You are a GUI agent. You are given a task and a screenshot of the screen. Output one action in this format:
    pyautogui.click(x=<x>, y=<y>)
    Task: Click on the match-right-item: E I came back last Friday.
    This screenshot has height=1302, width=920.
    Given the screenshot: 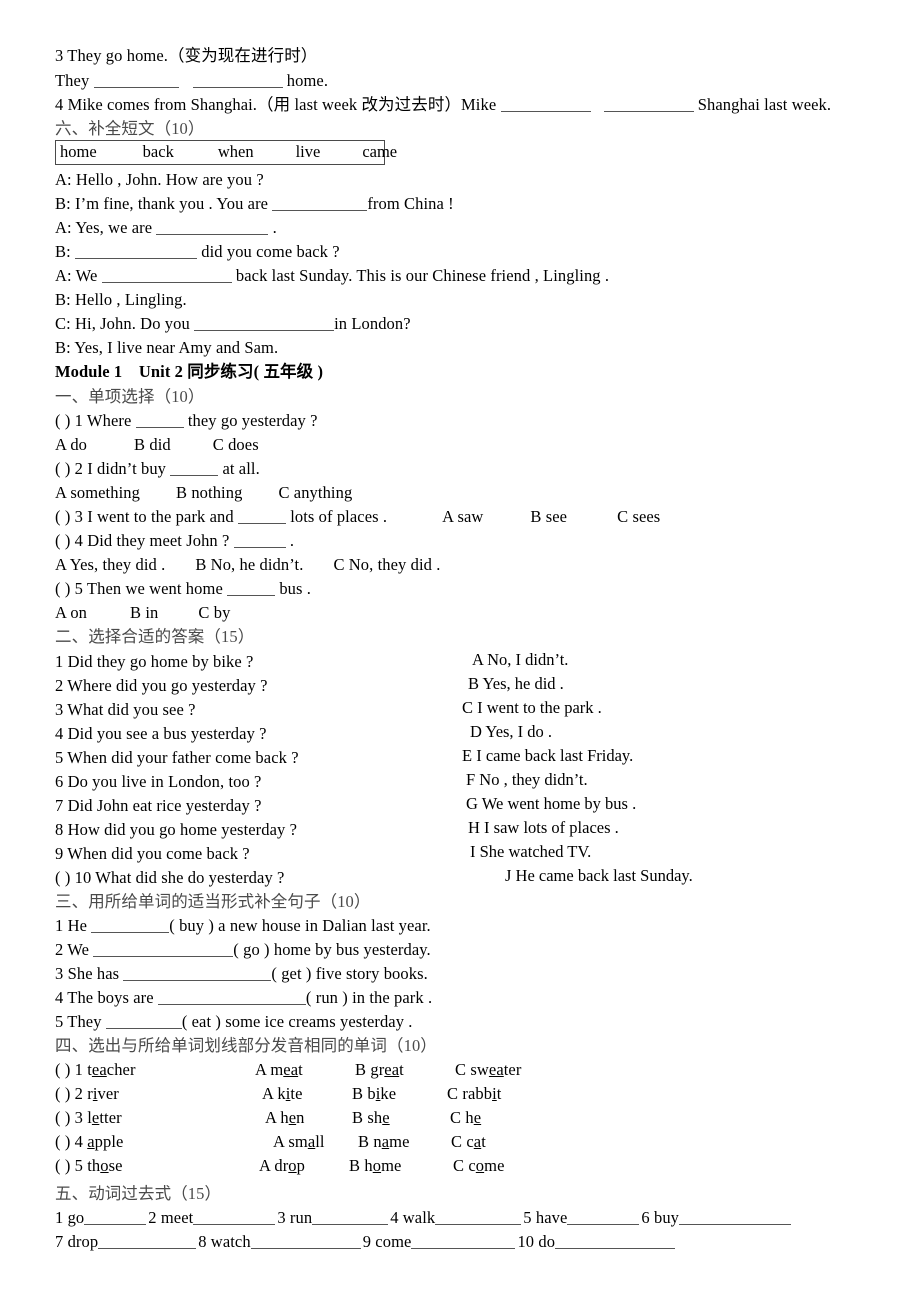 What is the action you would take?
    pyautogui.click(x=547, y=756)
    